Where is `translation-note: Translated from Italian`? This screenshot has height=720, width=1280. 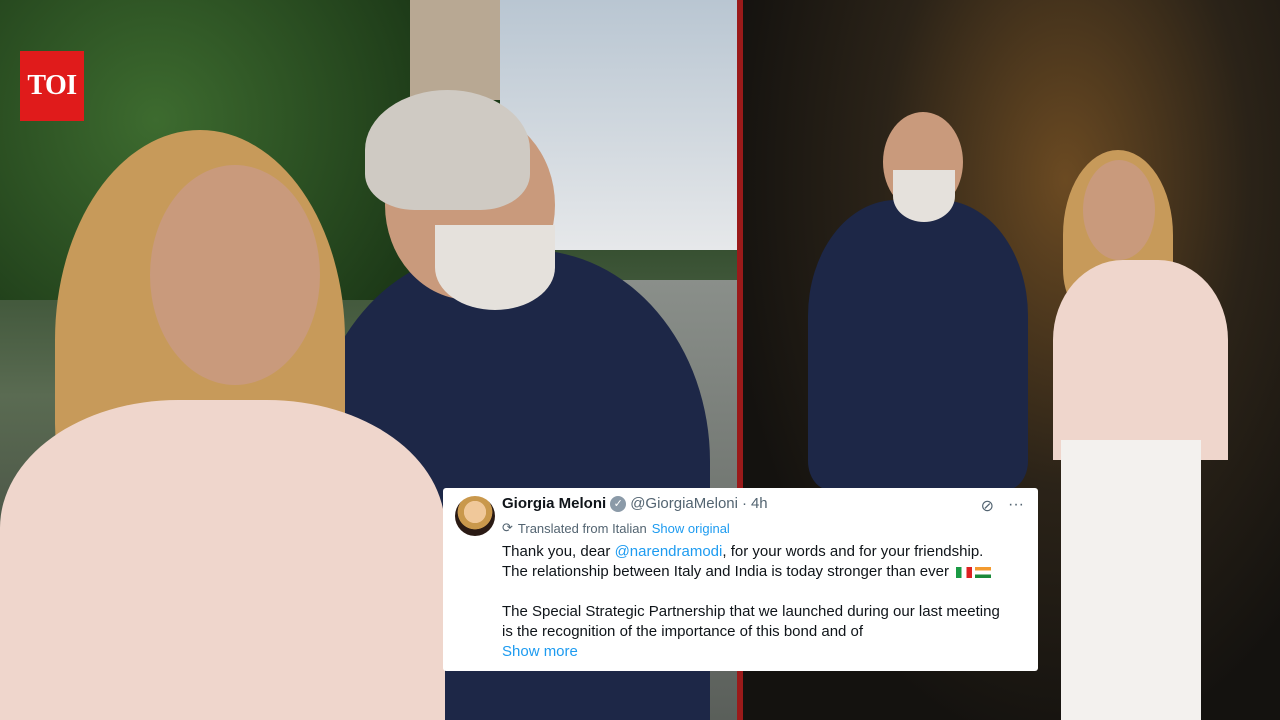 translation-note: Translated from Italian is located at coordinates (582, 528).